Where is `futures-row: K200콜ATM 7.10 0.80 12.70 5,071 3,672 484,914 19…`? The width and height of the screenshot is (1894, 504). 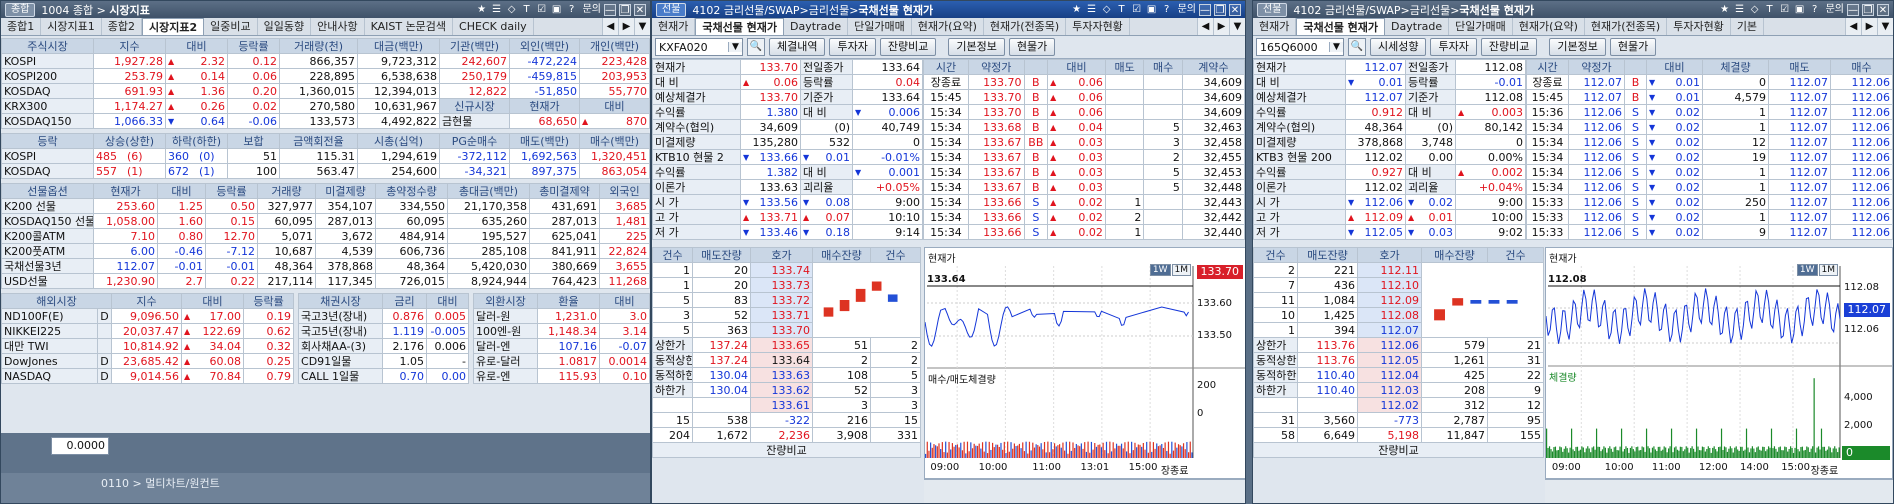
futures-row: K200콜ATM 7.10 0.80 12.70 5,071 3,672 484,914 19… is located at coordinates (325, 236).